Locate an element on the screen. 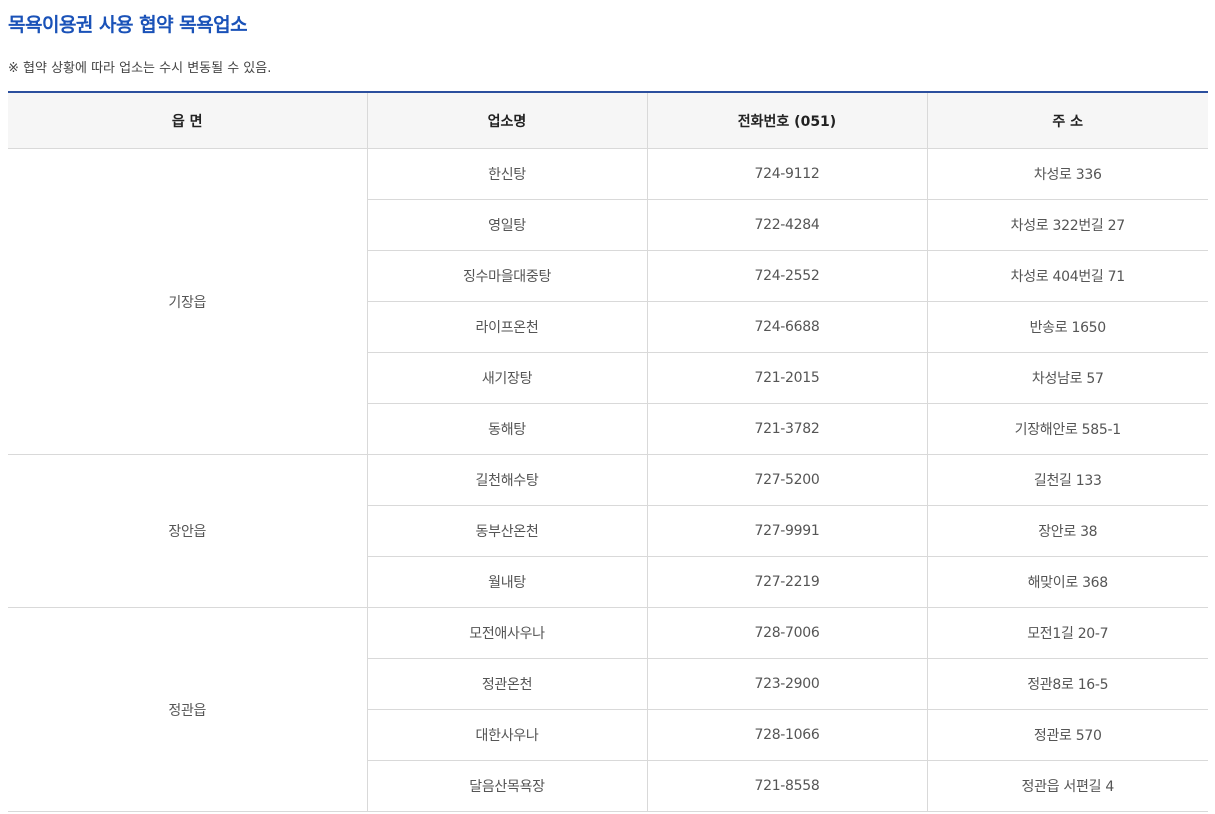  phone-cell: 727-2219 is located at coordinates (786, 582).